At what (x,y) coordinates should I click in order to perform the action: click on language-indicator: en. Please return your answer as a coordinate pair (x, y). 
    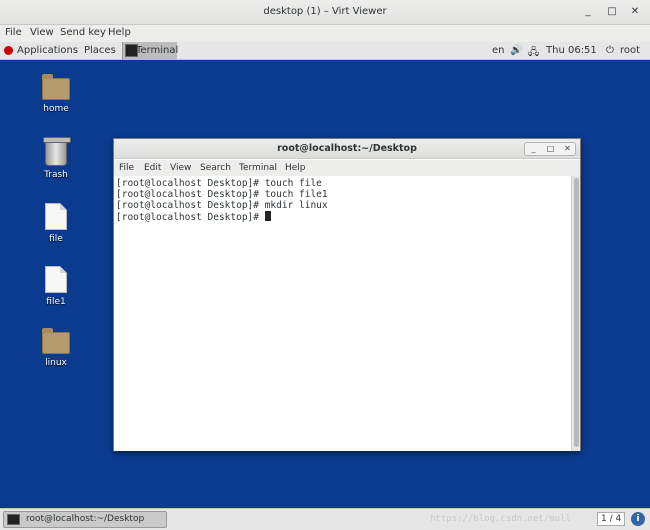
    Looking at the image, I should click on (498, 50).